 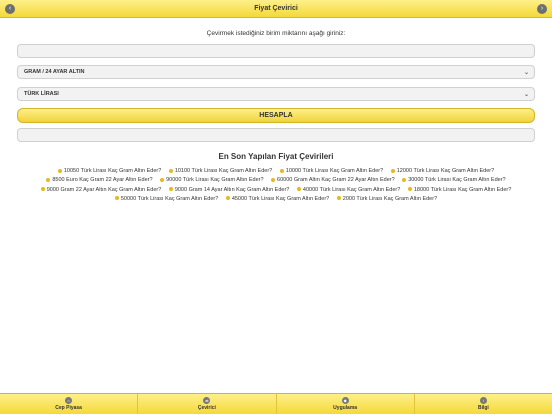 What do you see at coordinates (276, 94) in the screenshot?
I see `to-unit-select: TÜRK LİRASI ⌄` at bounding box center [276, 94].